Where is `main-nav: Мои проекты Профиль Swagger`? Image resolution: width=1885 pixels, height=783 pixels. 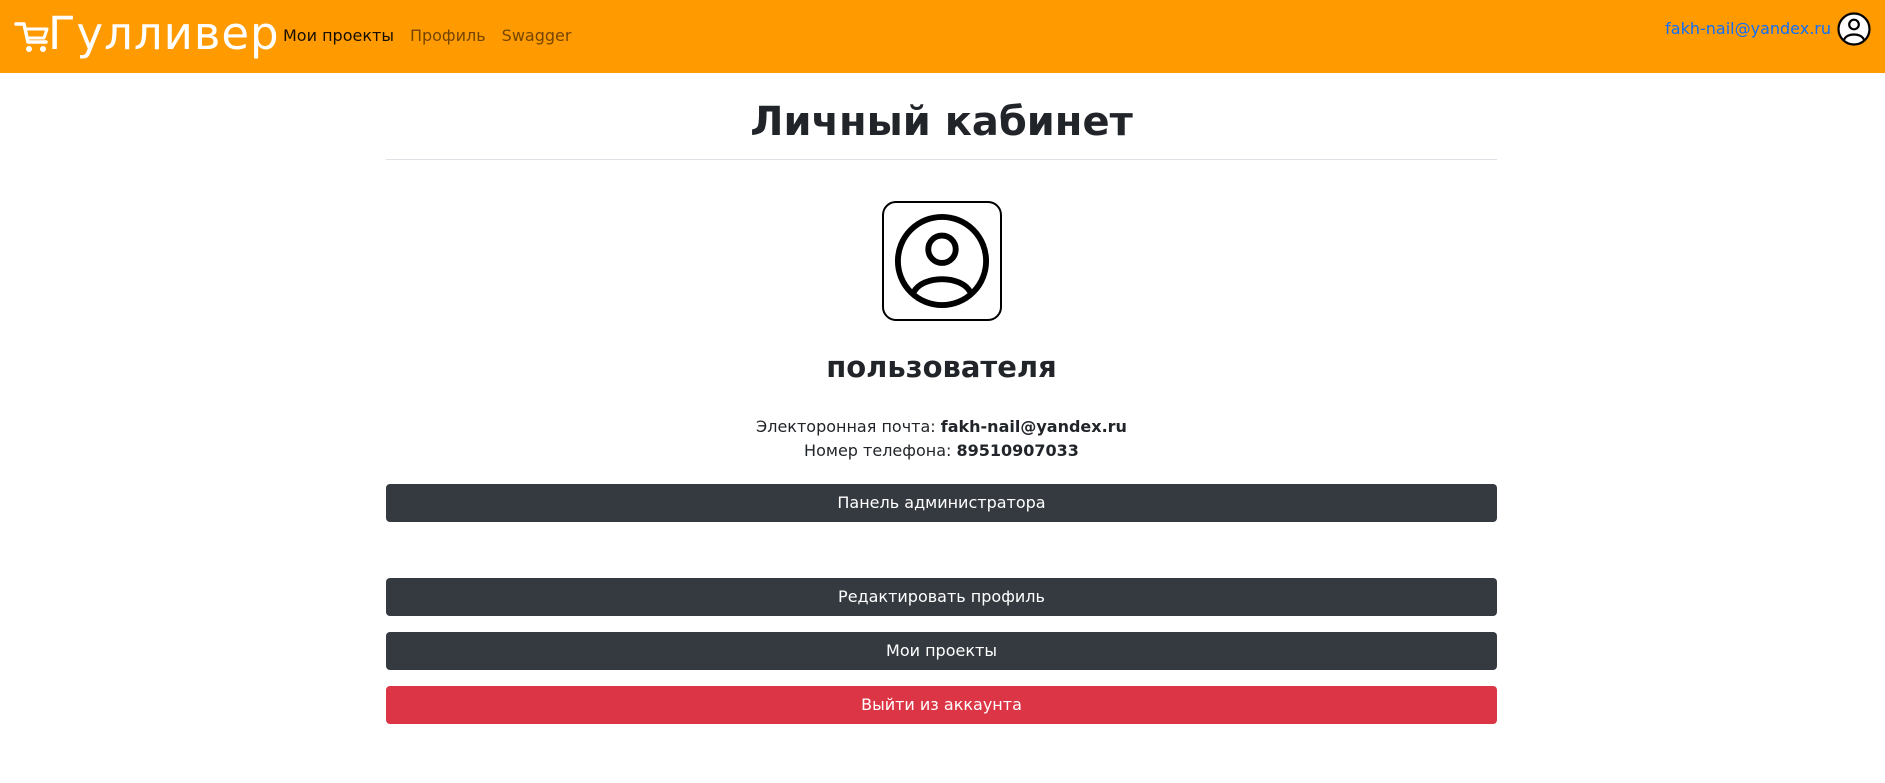
main-nav: Мои проекты Профиль Swagger is located at coordinates (435, 36).